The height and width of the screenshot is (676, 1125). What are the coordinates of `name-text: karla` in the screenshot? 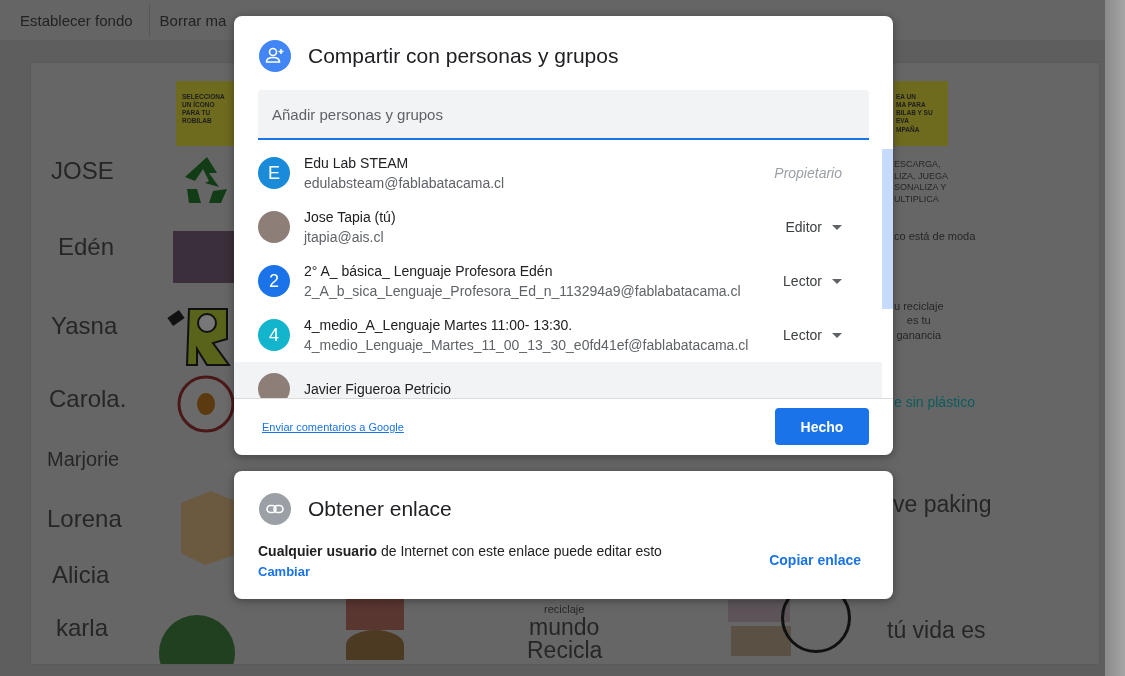 It's located at (82, 628).